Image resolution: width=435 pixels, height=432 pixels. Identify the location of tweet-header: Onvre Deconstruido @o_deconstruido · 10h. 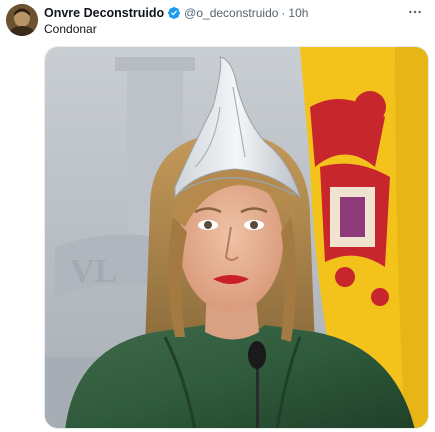
(176, 13).